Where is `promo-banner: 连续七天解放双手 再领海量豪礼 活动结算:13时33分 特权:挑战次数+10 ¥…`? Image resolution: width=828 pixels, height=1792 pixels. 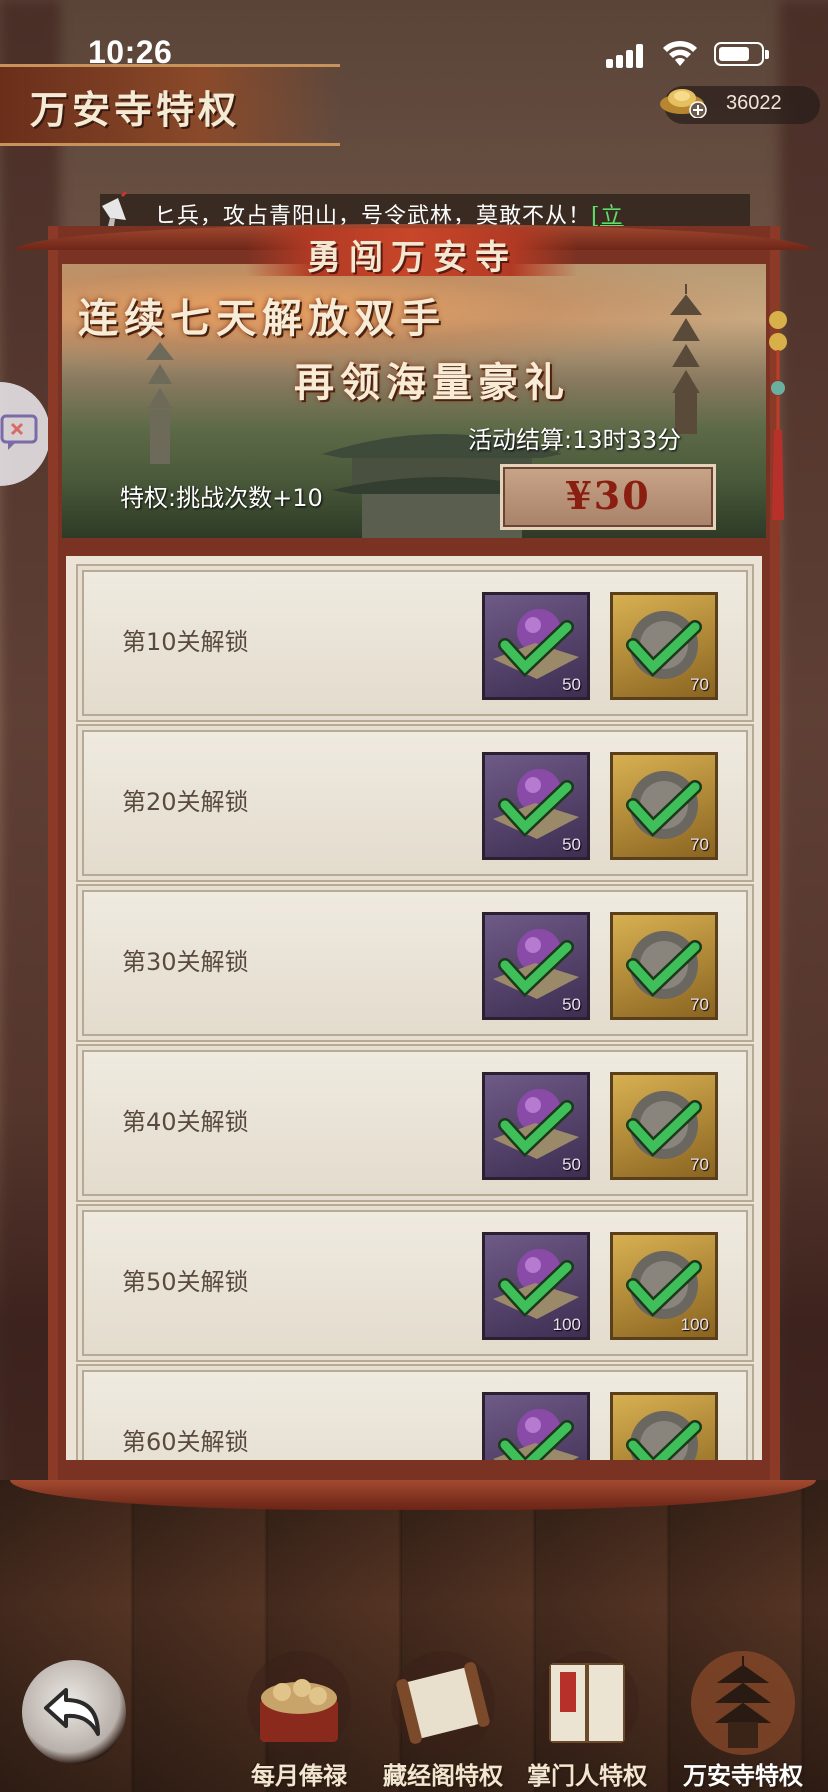
promo-banner: 连续七天解放双手 再领海量豪礼 活动结算:13时33分 特权:挑战次数+10 ¥… is located at coordinates (414, 401).